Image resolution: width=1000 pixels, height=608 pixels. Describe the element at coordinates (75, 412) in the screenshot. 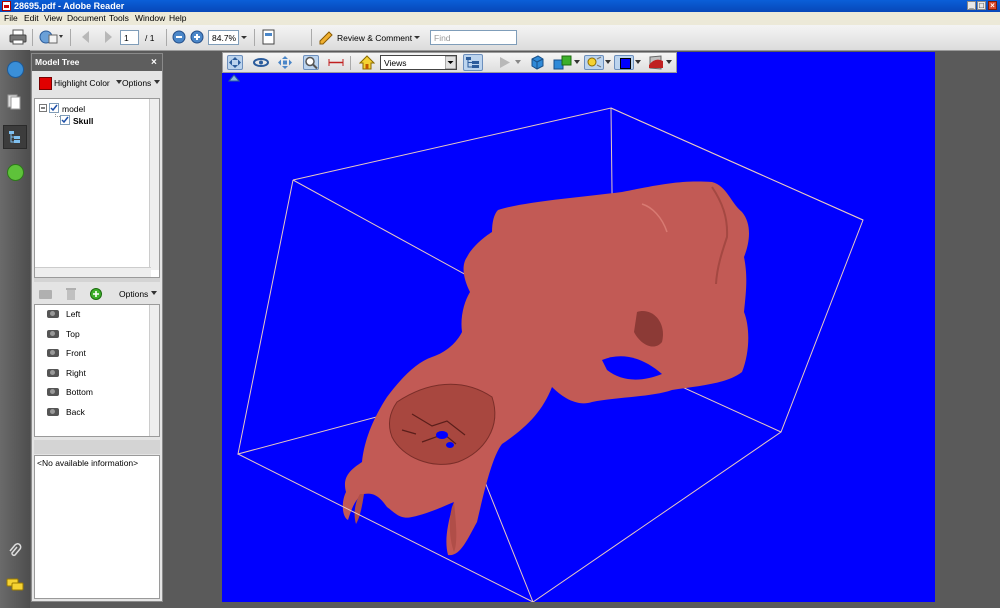

I see `view-back: Back` at that location.